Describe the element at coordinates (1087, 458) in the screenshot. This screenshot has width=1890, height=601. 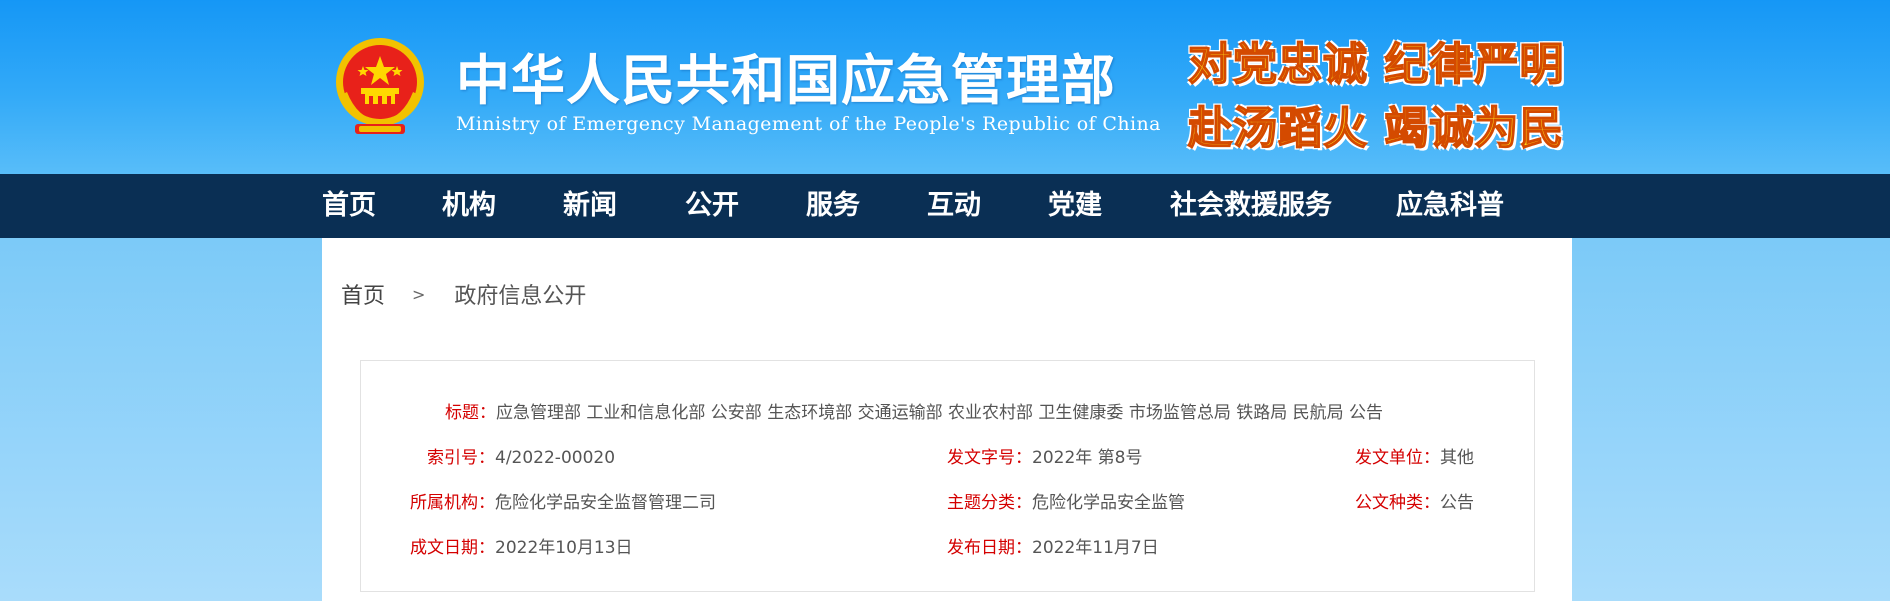
I see `field-doc-no-value: 2022年 第8号` at that location.